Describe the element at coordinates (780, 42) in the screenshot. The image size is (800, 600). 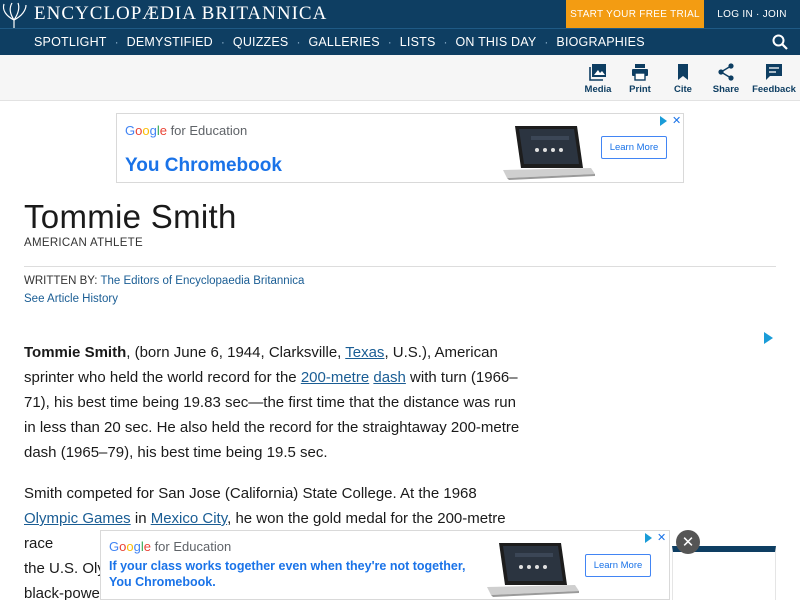
I see `search-icon` at that location.